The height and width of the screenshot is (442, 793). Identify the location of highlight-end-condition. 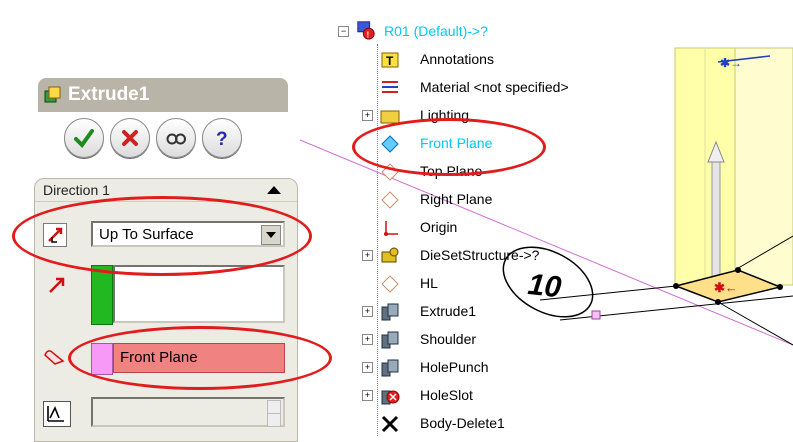
(162, 236).